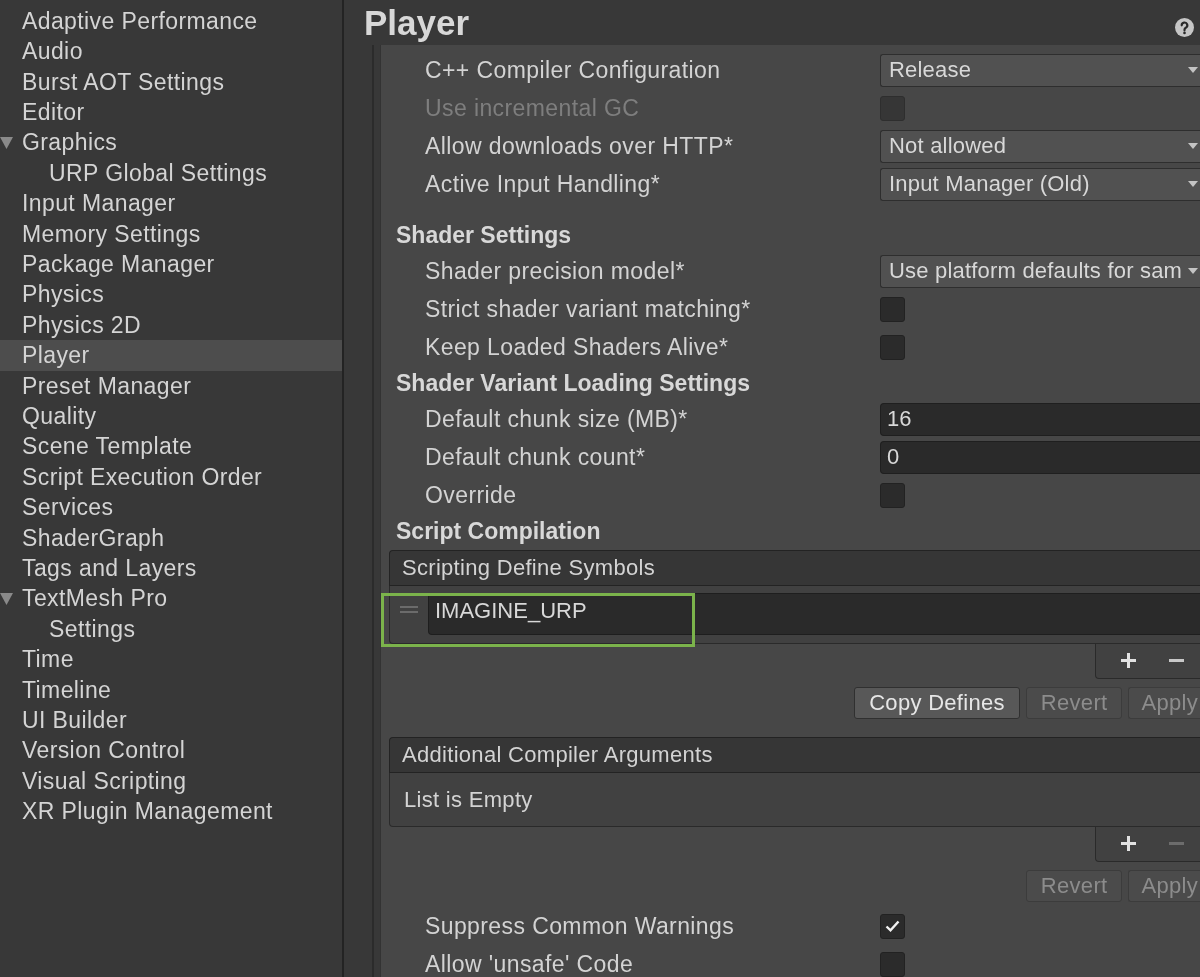 Image resolution: width=1200 pixels, height=977 pixels. Describe the element at coordinates (409, 609) in the screenshot. I see `drag-handle-icon` at that location.